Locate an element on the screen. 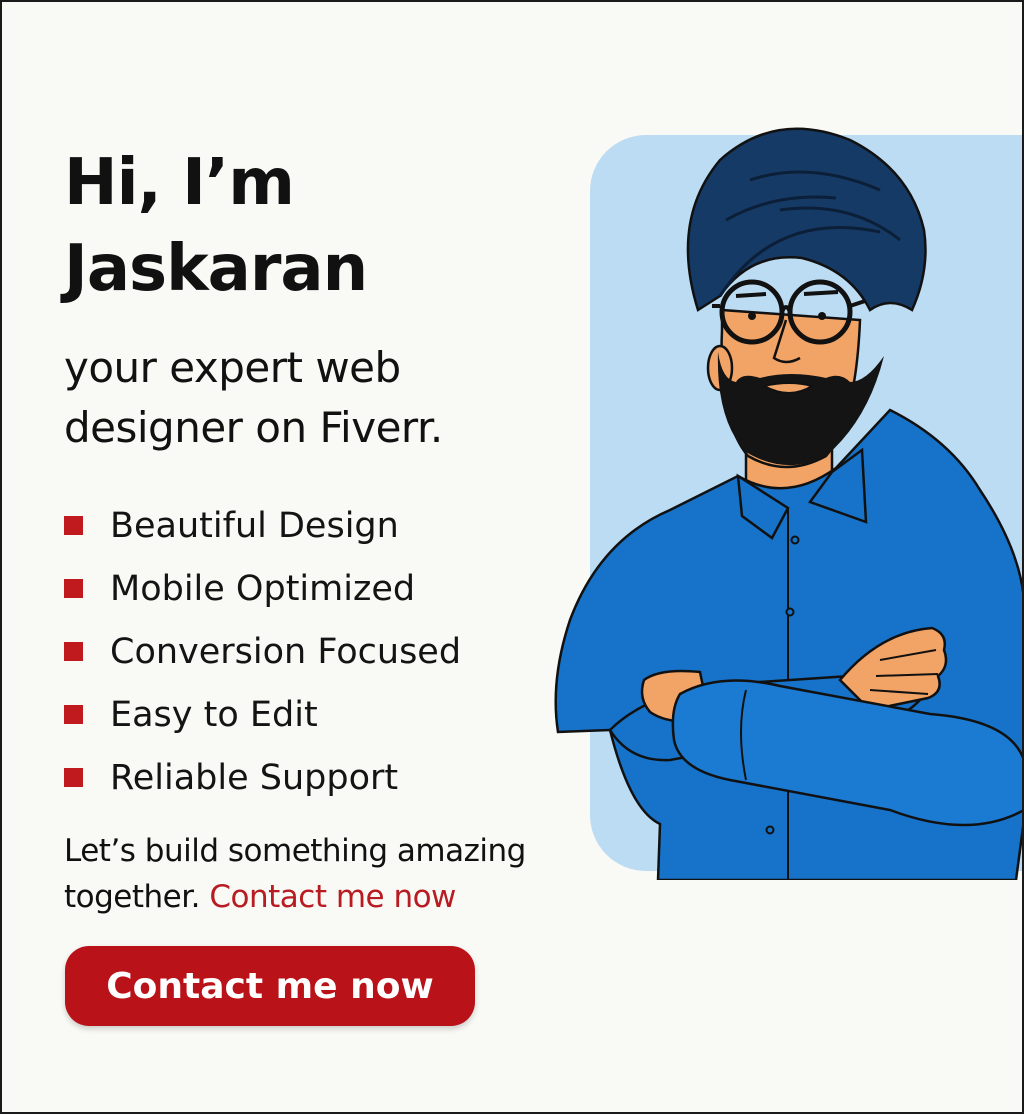  feature-label: Conversion Focused is located at coordinates (286, 651).